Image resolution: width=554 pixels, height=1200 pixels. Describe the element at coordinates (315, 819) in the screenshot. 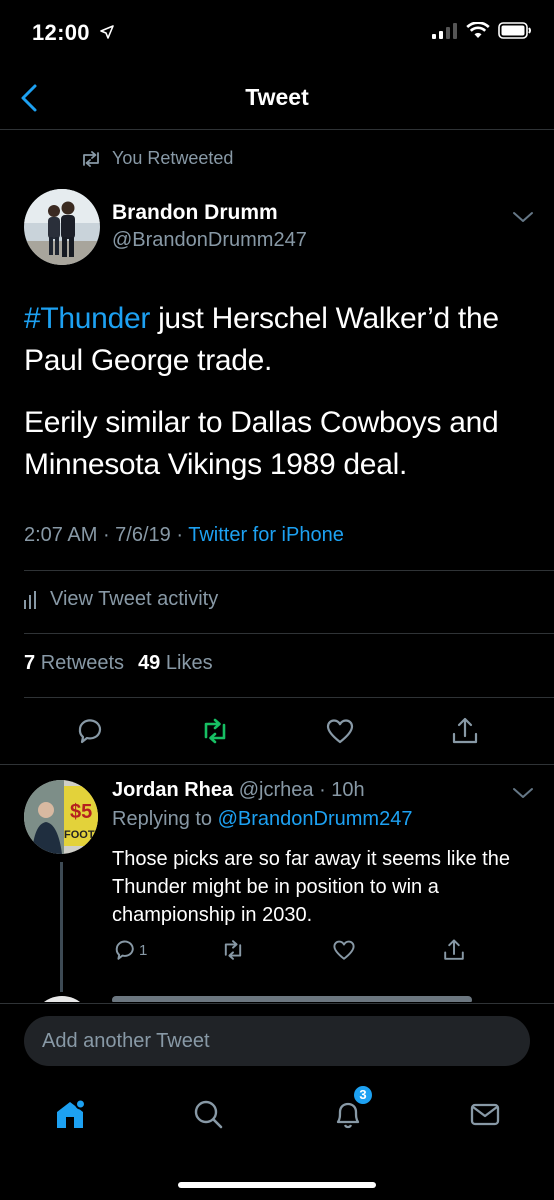

I see `replying-to-handle: @BrandonDrumm247` at that location.